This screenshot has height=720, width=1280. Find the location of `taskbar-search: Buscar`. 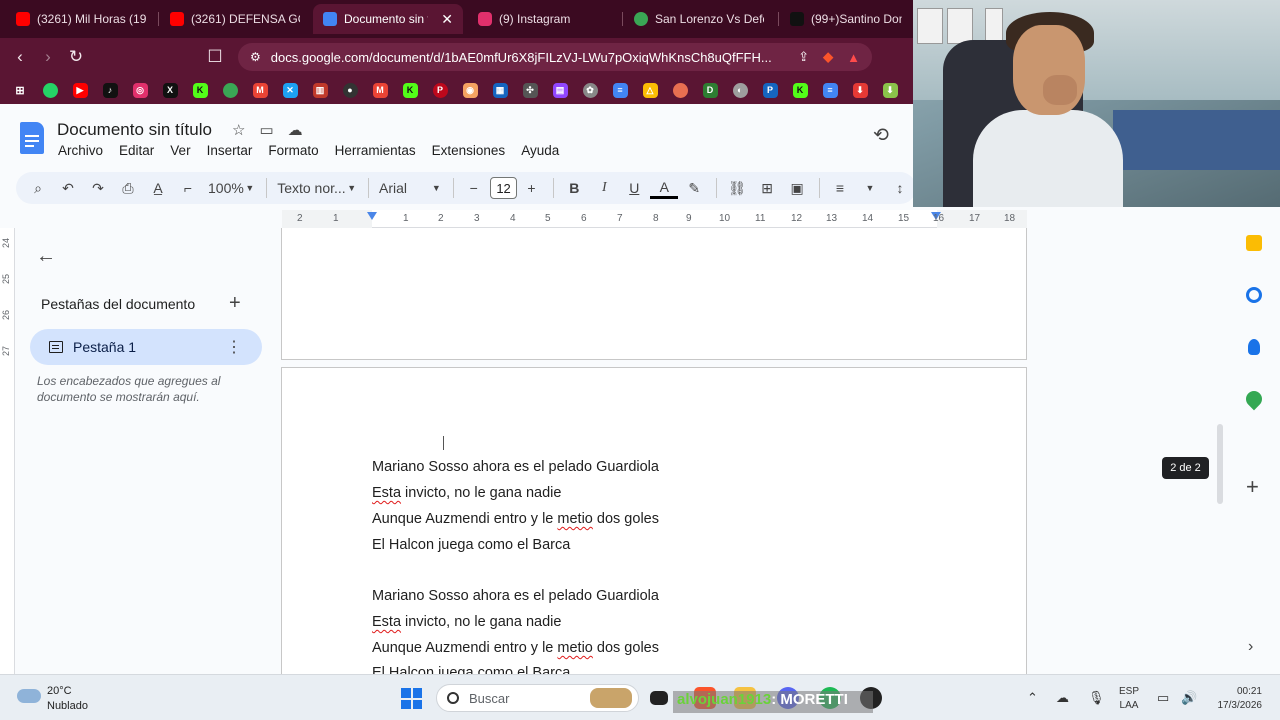

taskbar-search: Buscar is located at coordinates (537, 698).